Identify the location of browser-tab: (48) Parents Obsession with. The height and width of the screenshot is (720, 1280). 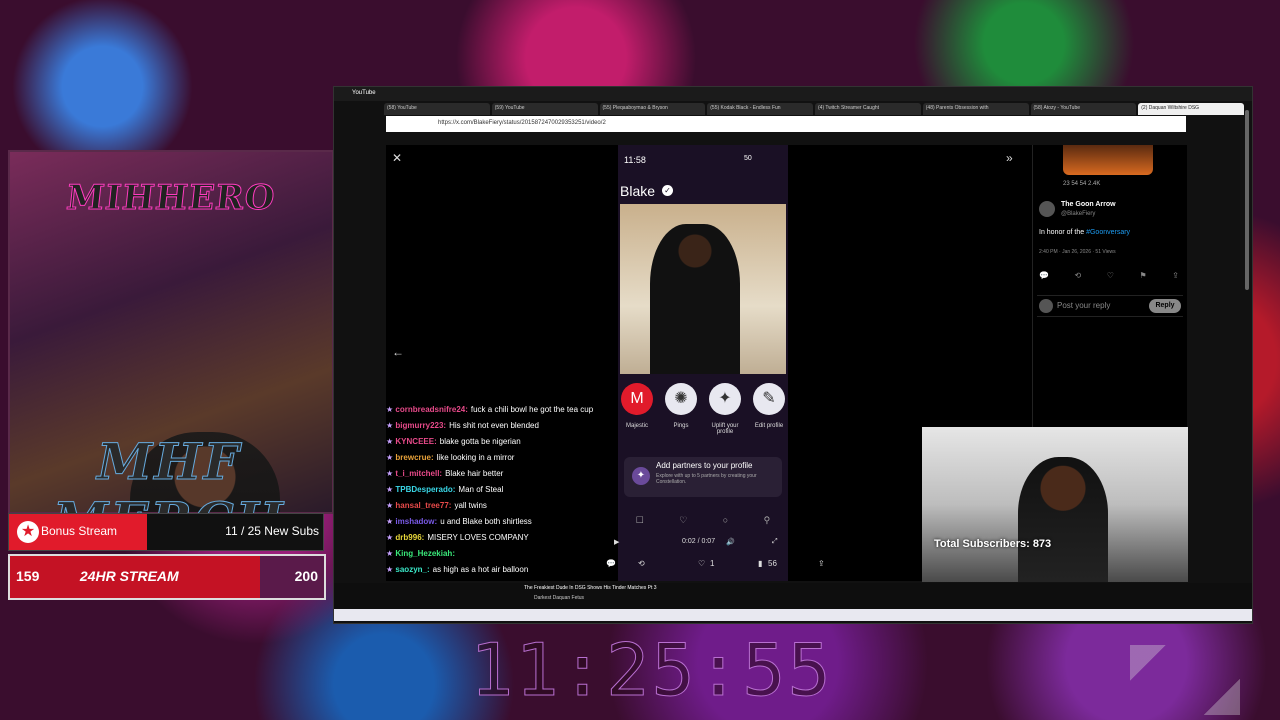
(975, 109).